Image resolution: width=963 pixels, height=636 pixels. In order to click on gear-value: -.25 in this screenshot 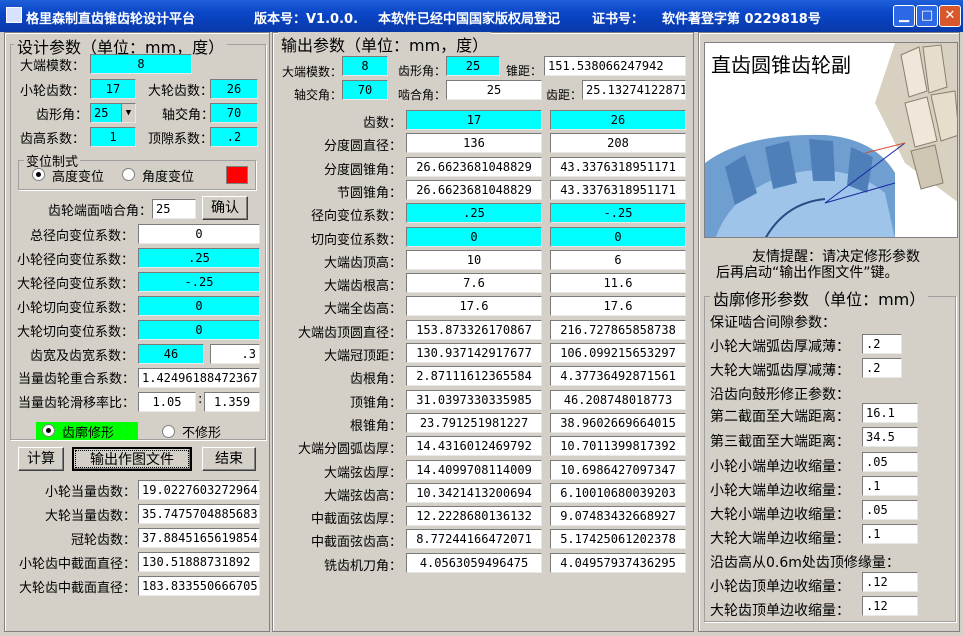, I will do `click(618, 213)`.